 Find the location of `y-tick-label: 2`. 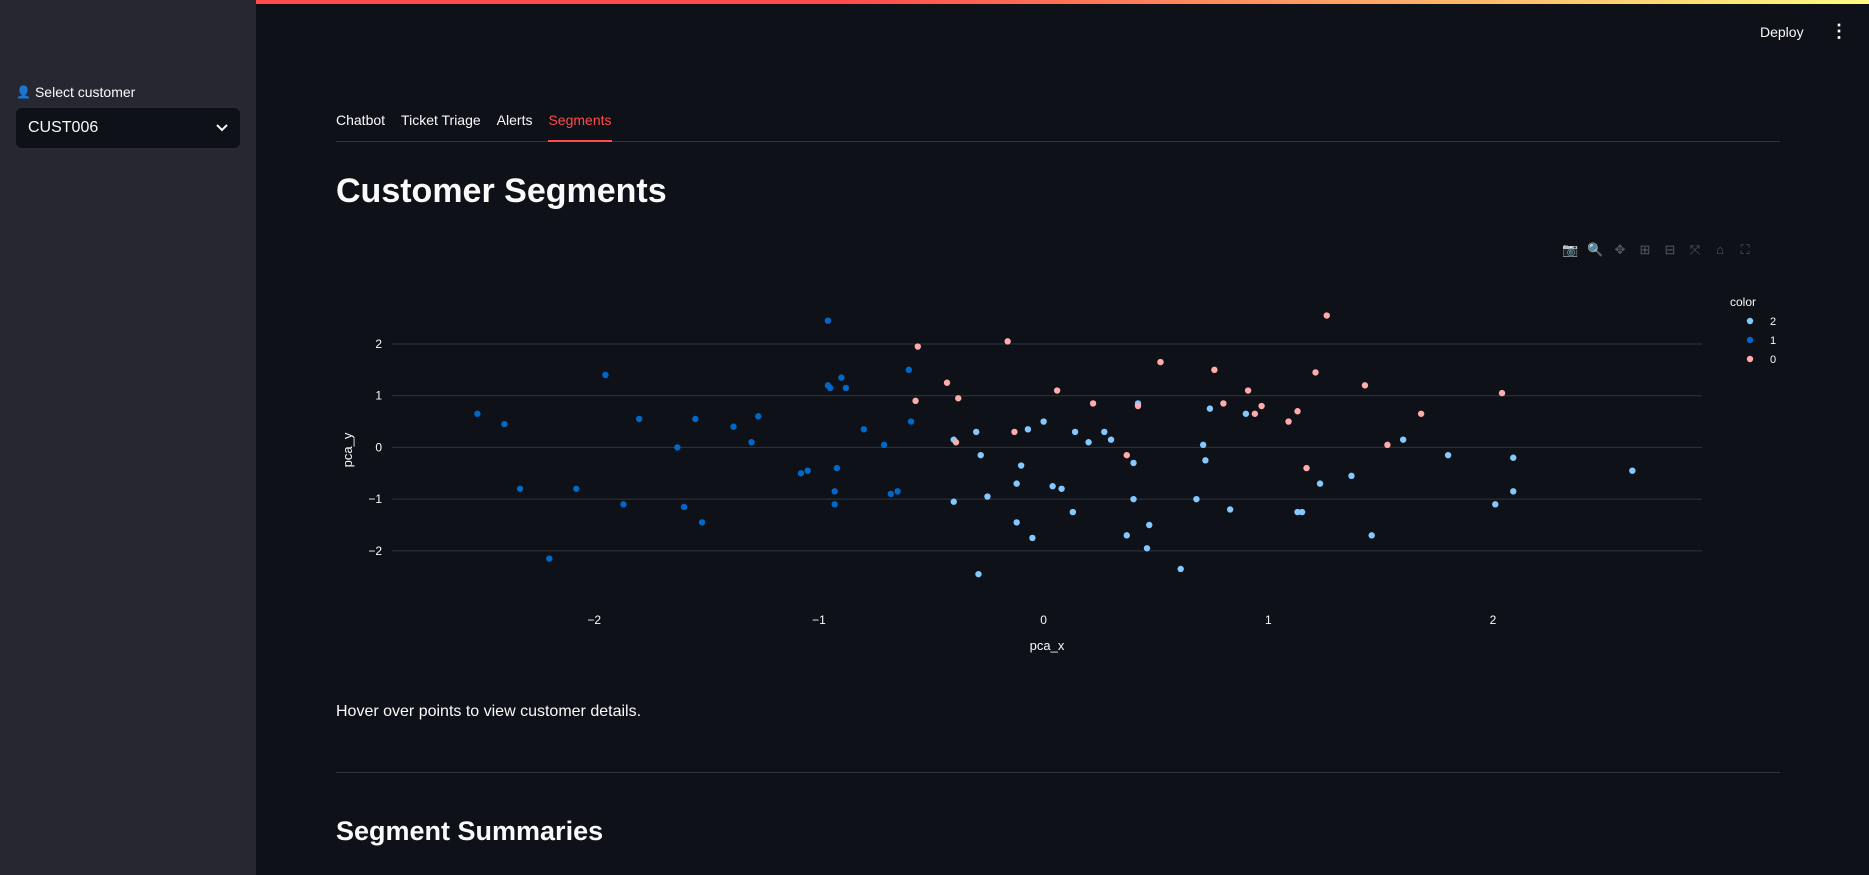

y-tick-label: 2 is located at coordinates (378, 344).